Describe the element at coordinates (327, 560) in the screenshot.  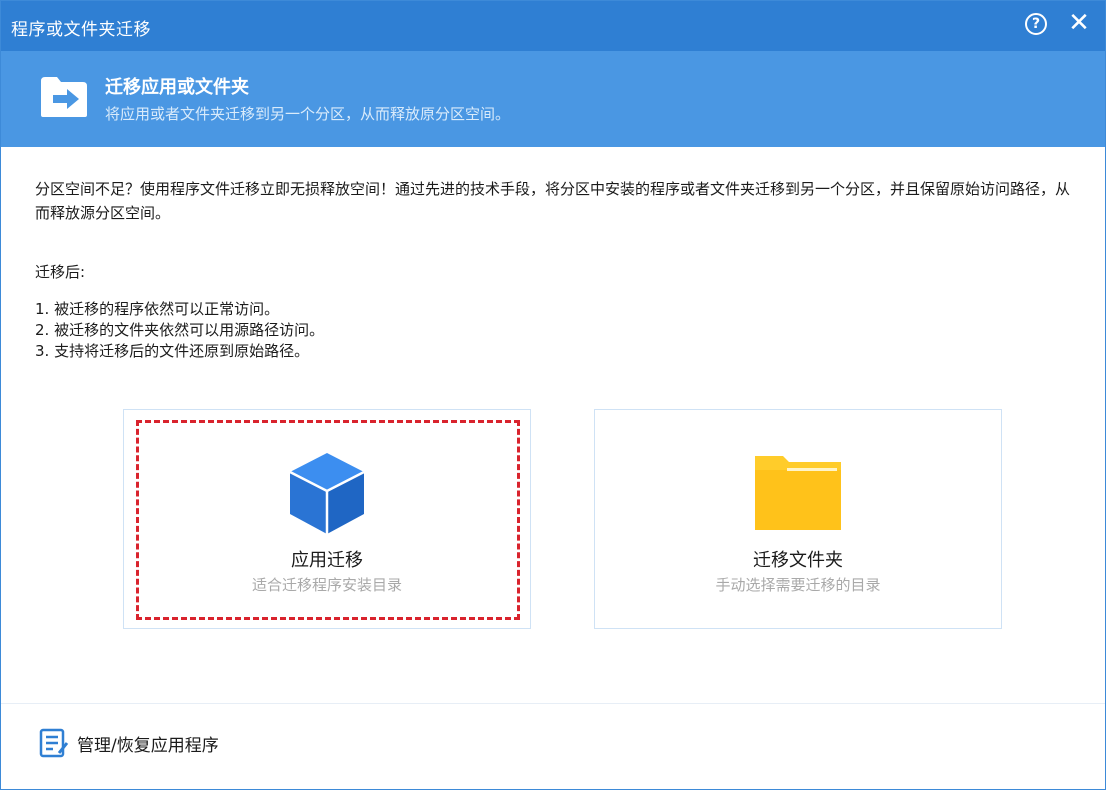
I see `card-title: 应用迁移` at that location.